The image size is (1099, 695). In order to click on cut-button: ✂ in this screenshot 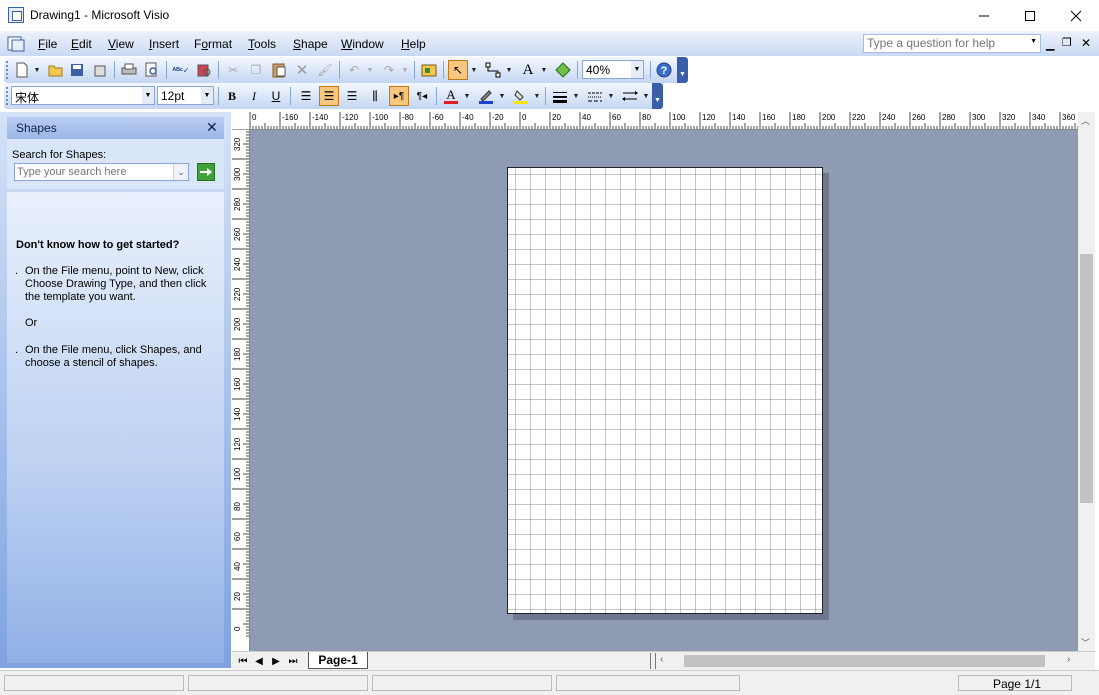, I will do `click(233, 70)`.